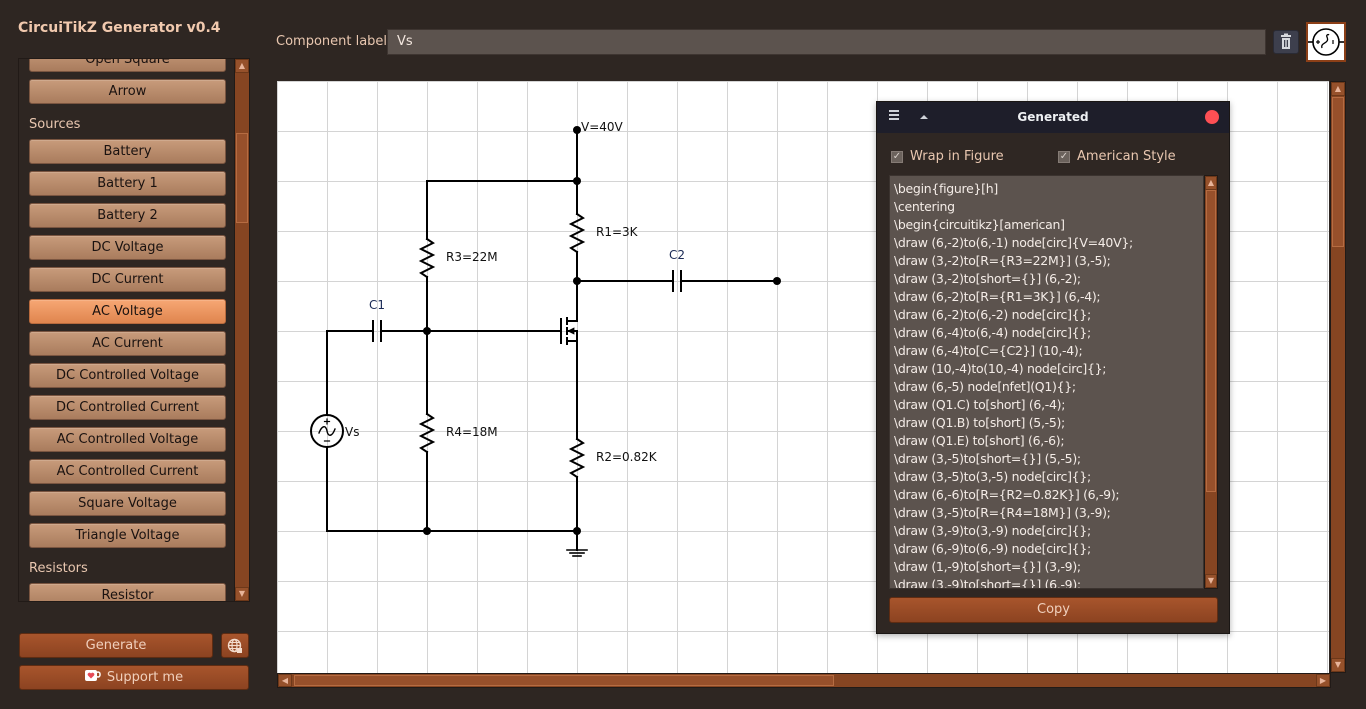 This screenshot has width=1366, height=709. I want to click on label-r1: R1=3K, so click(617, 232).